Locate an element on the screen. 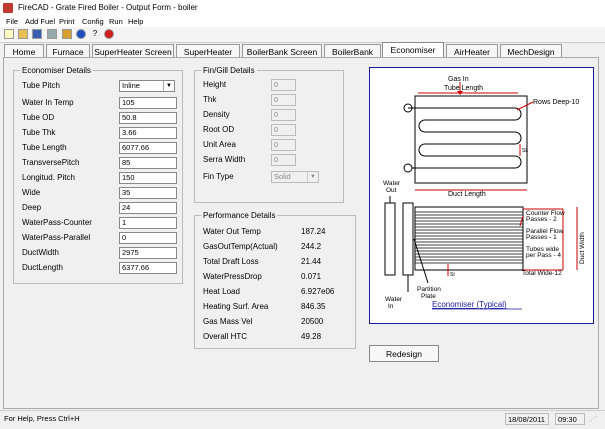  duct-length-input: 6377.66 is located at coordinates (148, 268).